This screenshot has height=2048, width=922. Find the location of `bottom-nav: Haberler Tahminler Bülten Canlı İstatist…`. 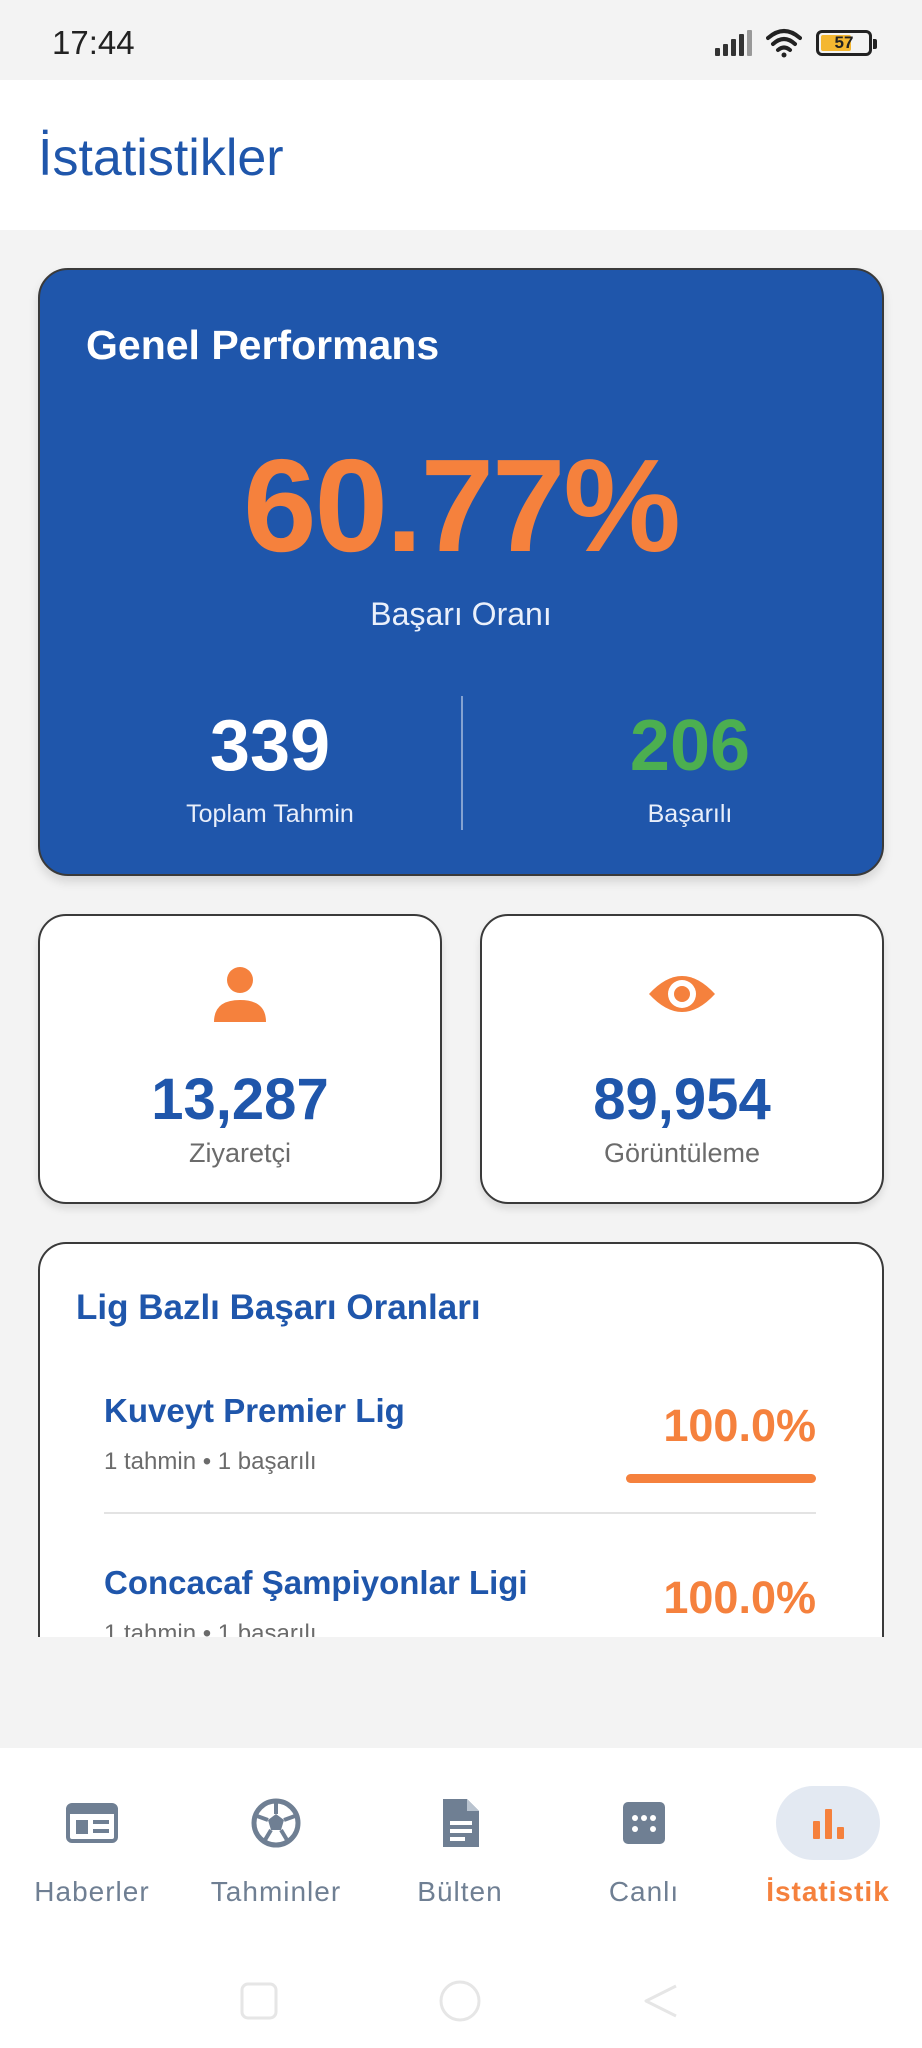

bottom-nav: Haberler Tahminler Bülten Canlı İstatist… is located at coordinates (461, 1853).